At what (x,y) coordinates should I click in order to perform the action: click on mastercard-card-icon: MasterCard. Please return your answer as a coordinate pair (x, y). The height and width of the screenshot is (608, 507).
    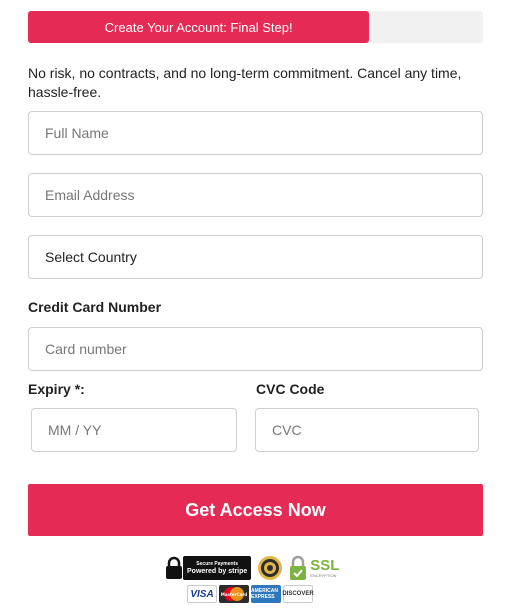
    Looking at the image, I should click on (234, 594).